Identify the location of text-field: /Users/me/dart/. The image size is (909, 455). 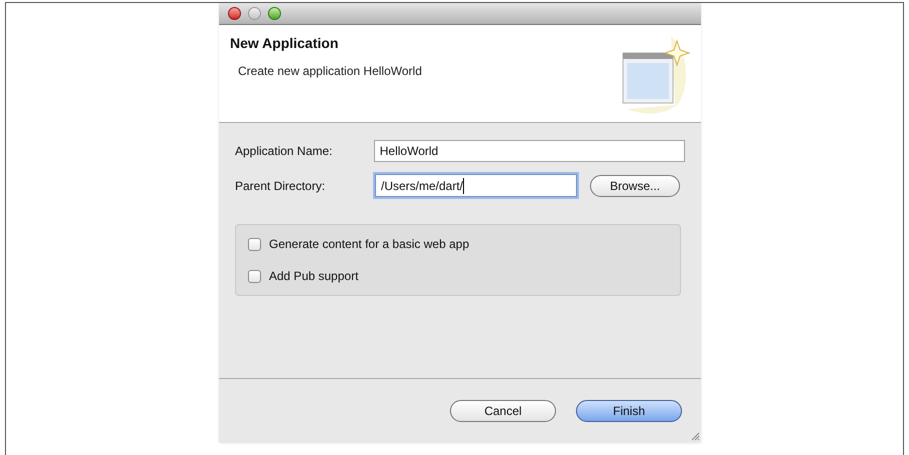
(476, 185).